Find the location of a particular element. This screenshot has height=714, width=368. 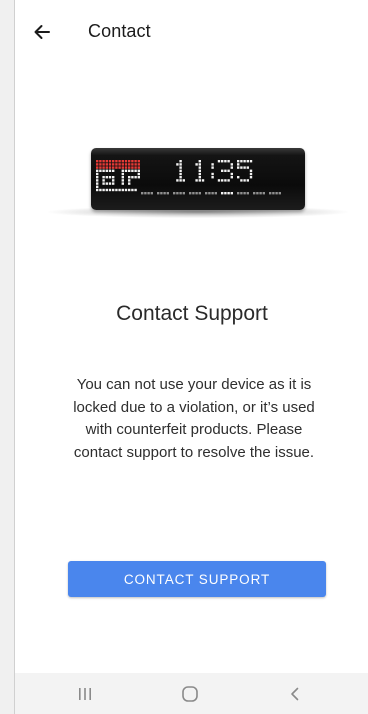

arrow-left-icon is located at coordinates (42, 32).